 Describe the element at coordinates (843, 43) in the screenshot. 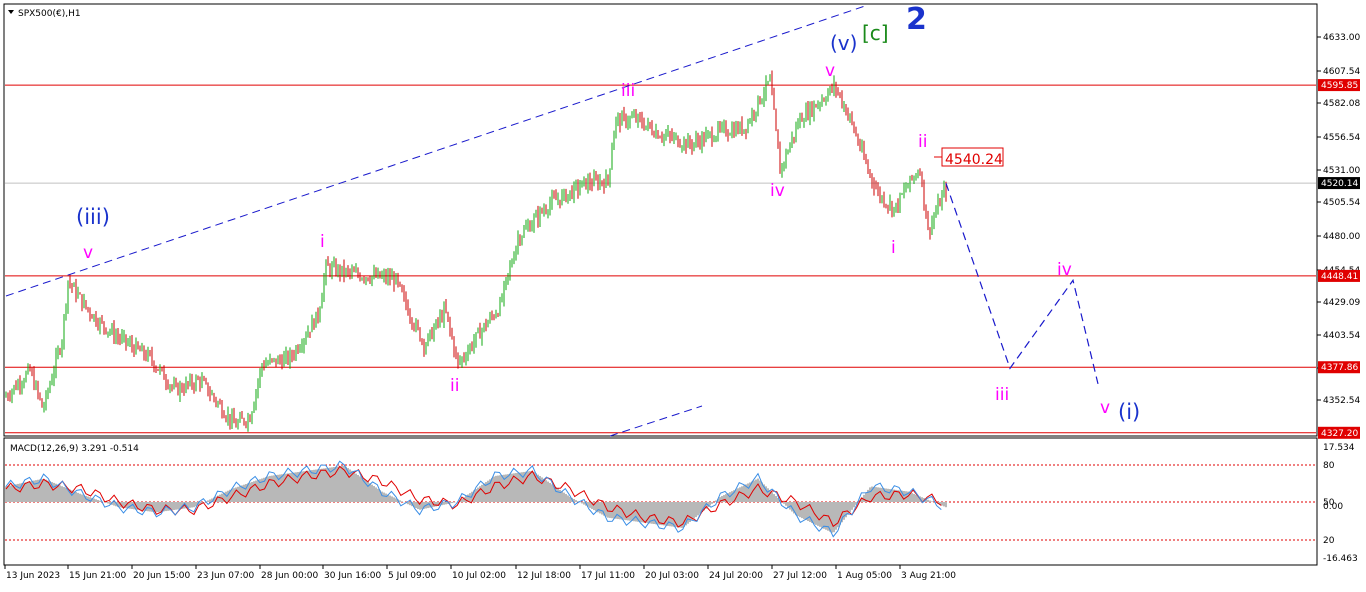

I see `wave-label: (v)` at that location.